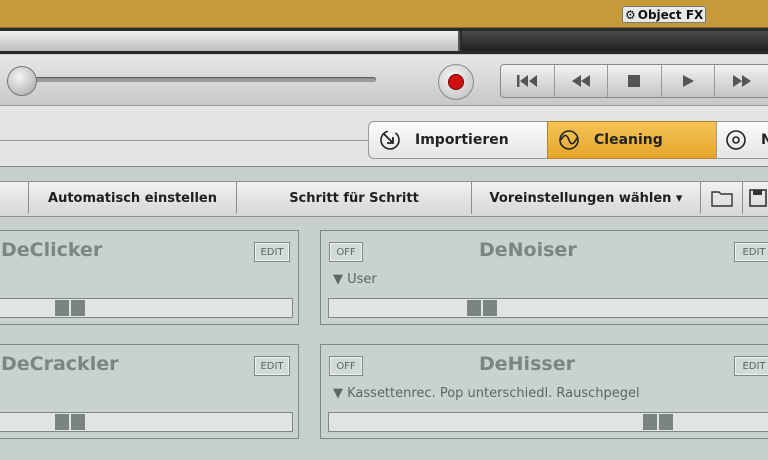  I want to click on play-icon, so click(689, 81).